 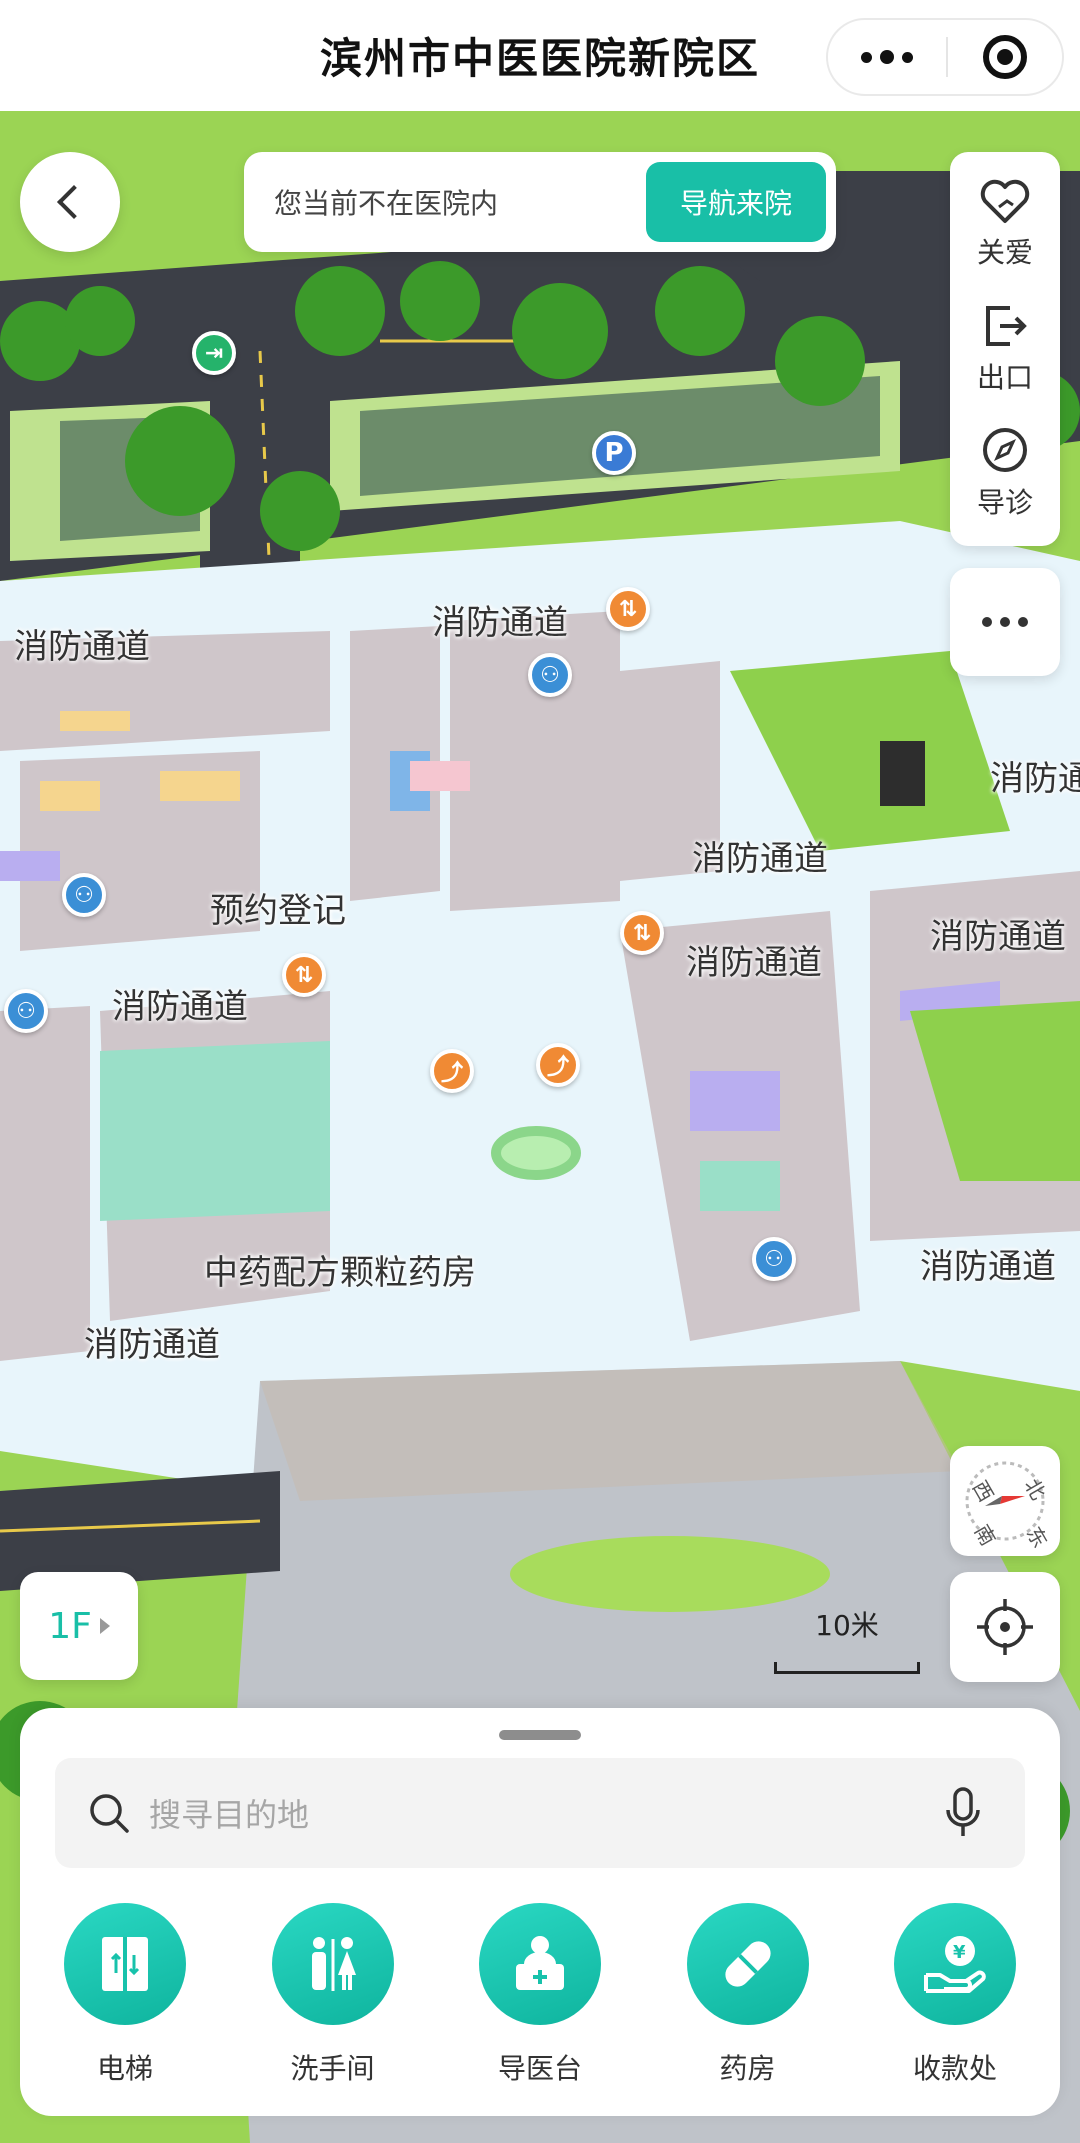 What do you see at coordinates (747, 2068) in the screenshot?
I see `quick-pharmacy-label: 药房` at bounding box center [747, 2068].